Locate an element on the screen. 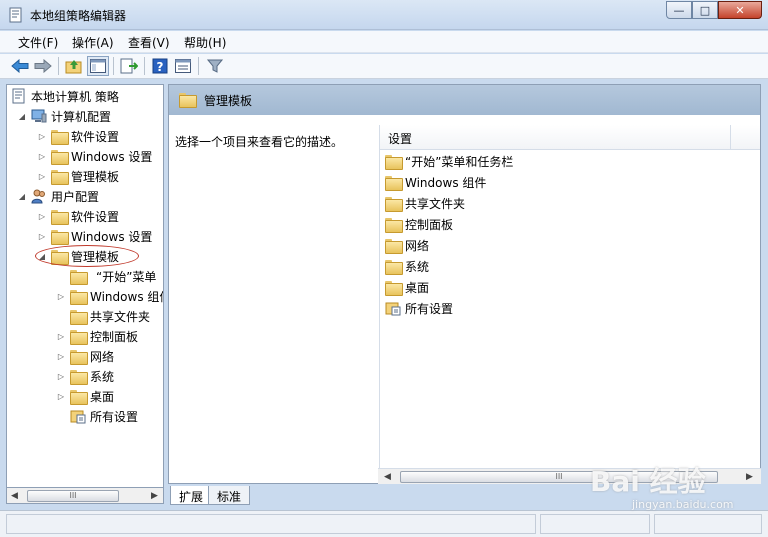 The width and height of the screenshot is (768, 537). list-item-network: 网络 is located at coordinates (407, 245).